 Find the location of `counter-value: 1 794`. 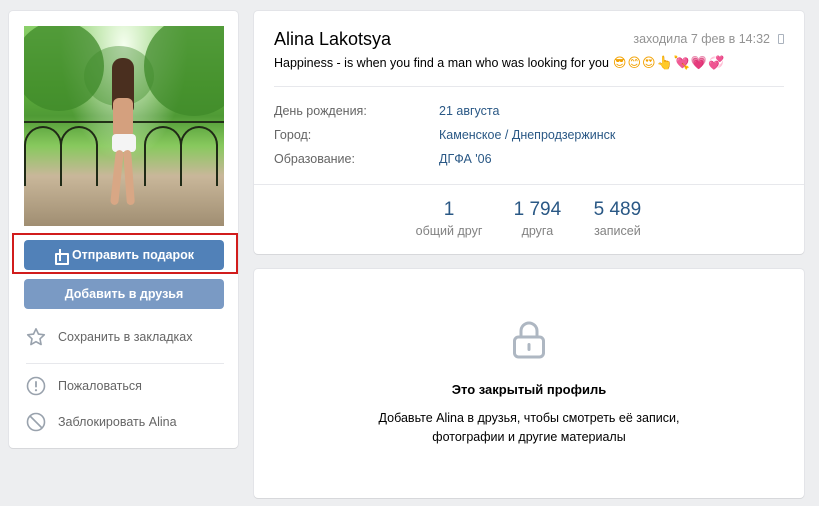

counter-value: 1 794 is located at coordinates (537, 209).